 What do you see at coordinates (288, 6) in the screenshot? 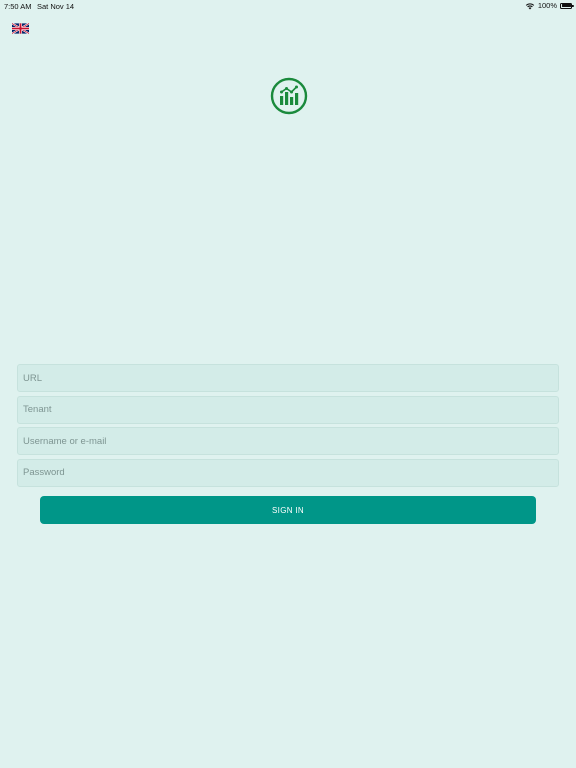
I see `status-bar: 7:50 AM Sat Nov 14 100%` at bounding box center [288, 6].